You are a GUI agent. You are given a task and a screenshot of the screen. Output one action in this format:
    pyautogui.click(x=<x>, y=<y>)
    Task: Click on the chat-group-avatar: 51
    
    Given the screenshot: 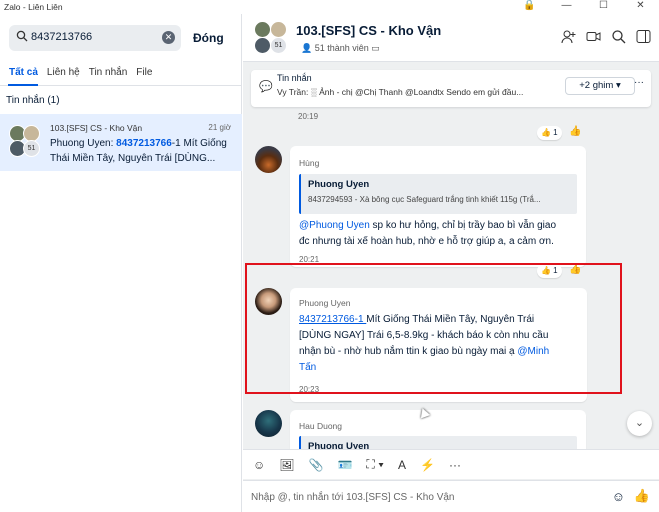 What is the action you would take?
    pyautogui.click(x=271, y=38)
    